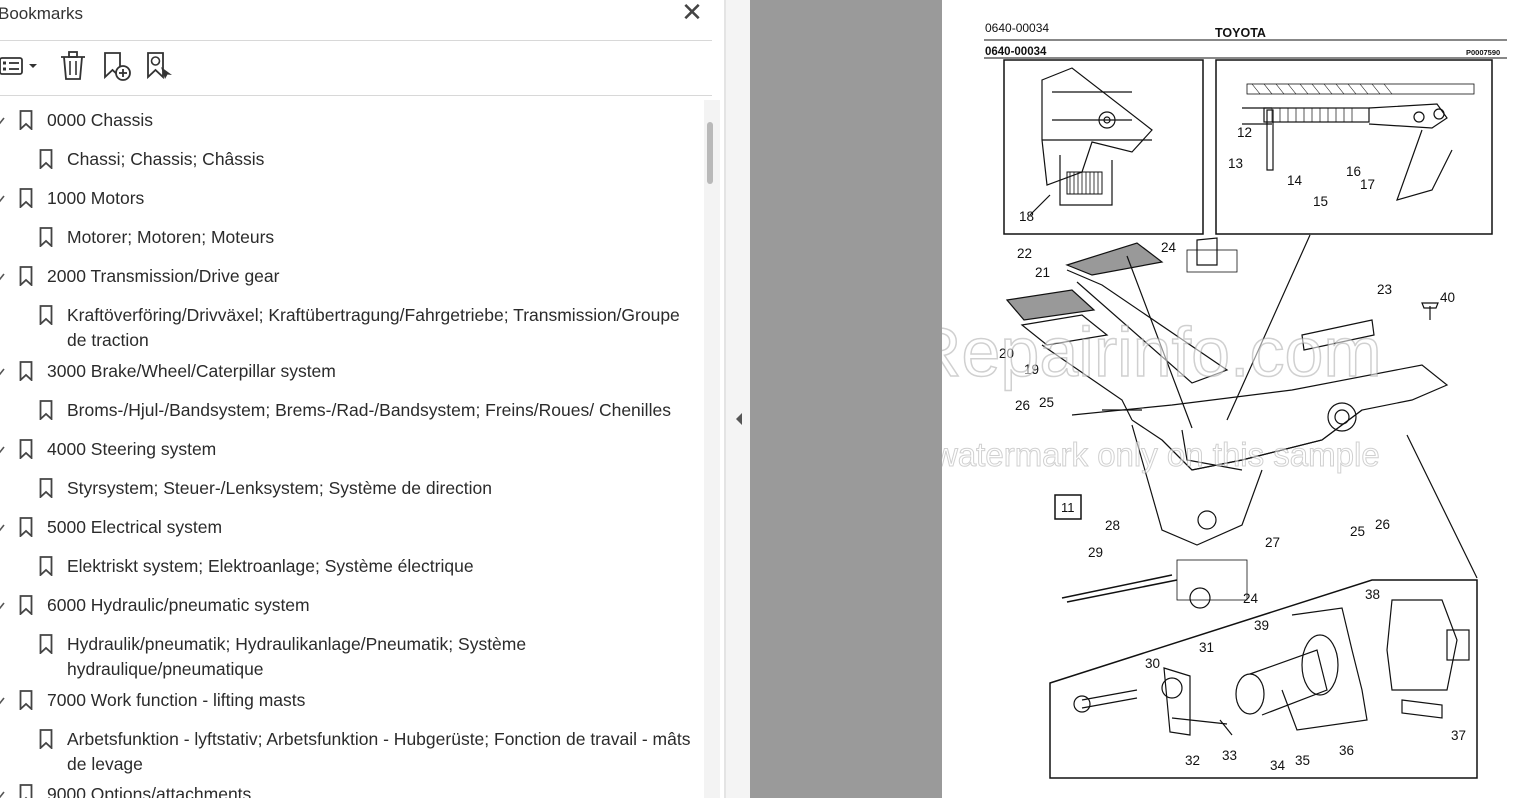 Image resolution: width=1529 pixels, height=803 pixels. What do you see at coordinates (1372, 594) in the screenshot?
I see `callout: 38` at bounding box center [1372, 594].